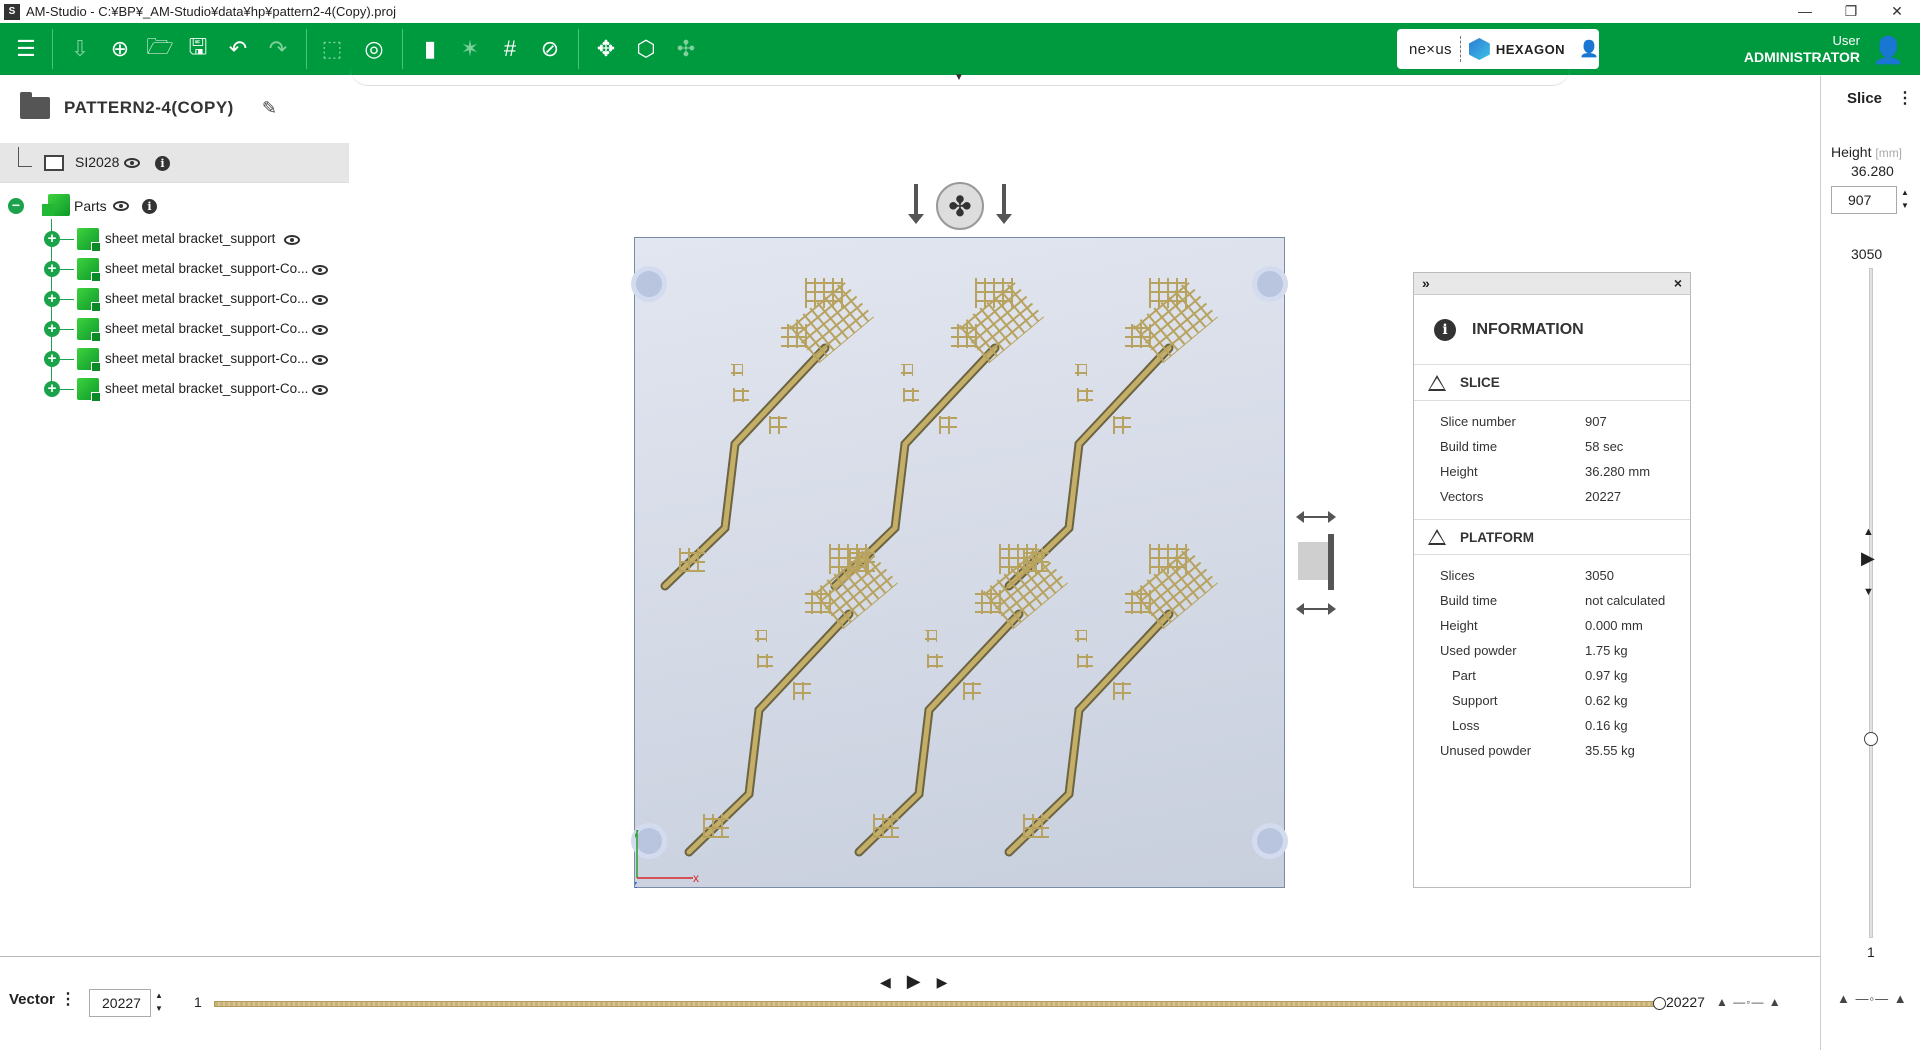 The height and width of the screenshot is (1050, 1920). I want to click on platform-section-header: PLATFORM, so click(1552, 537).